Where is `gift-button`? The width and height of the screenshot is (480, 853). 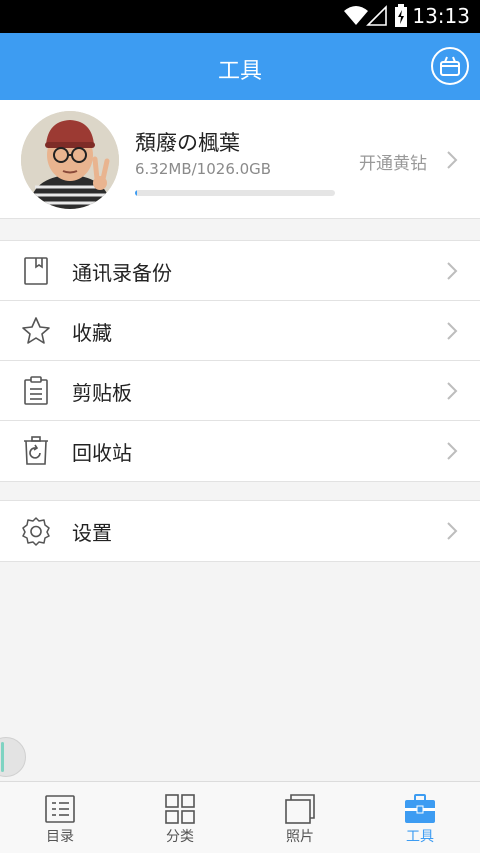
gift-button is located at coordinates (450, 66).